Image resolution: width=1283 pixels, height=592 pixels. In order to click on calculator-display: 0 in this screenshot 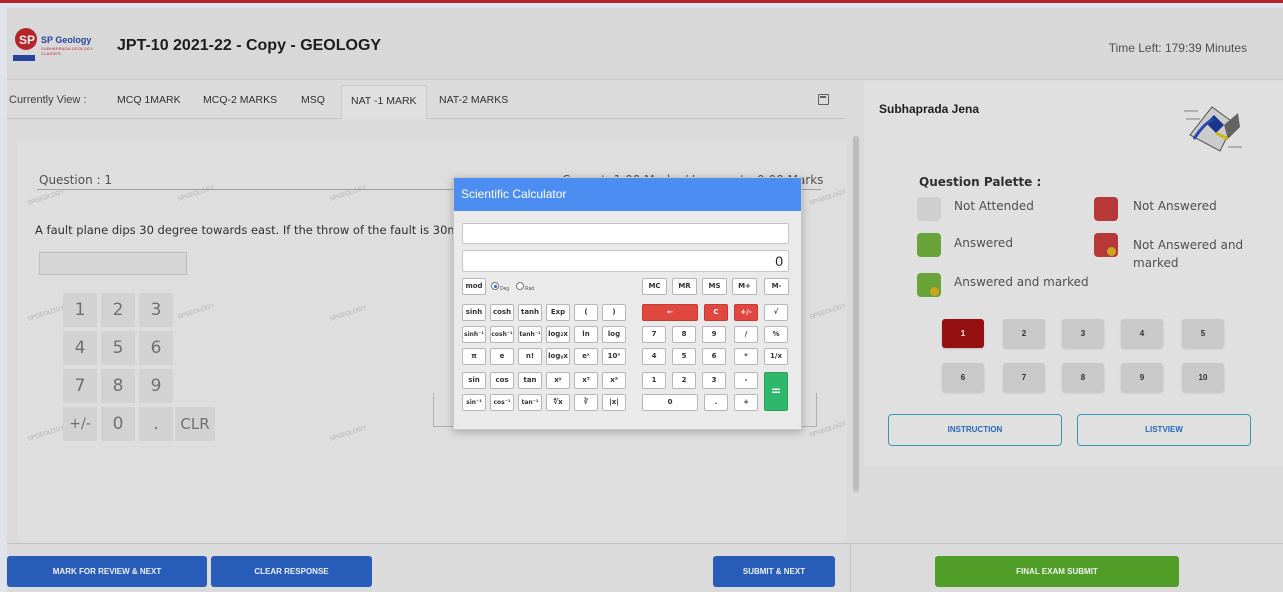, I will do `click(625, 261)`.